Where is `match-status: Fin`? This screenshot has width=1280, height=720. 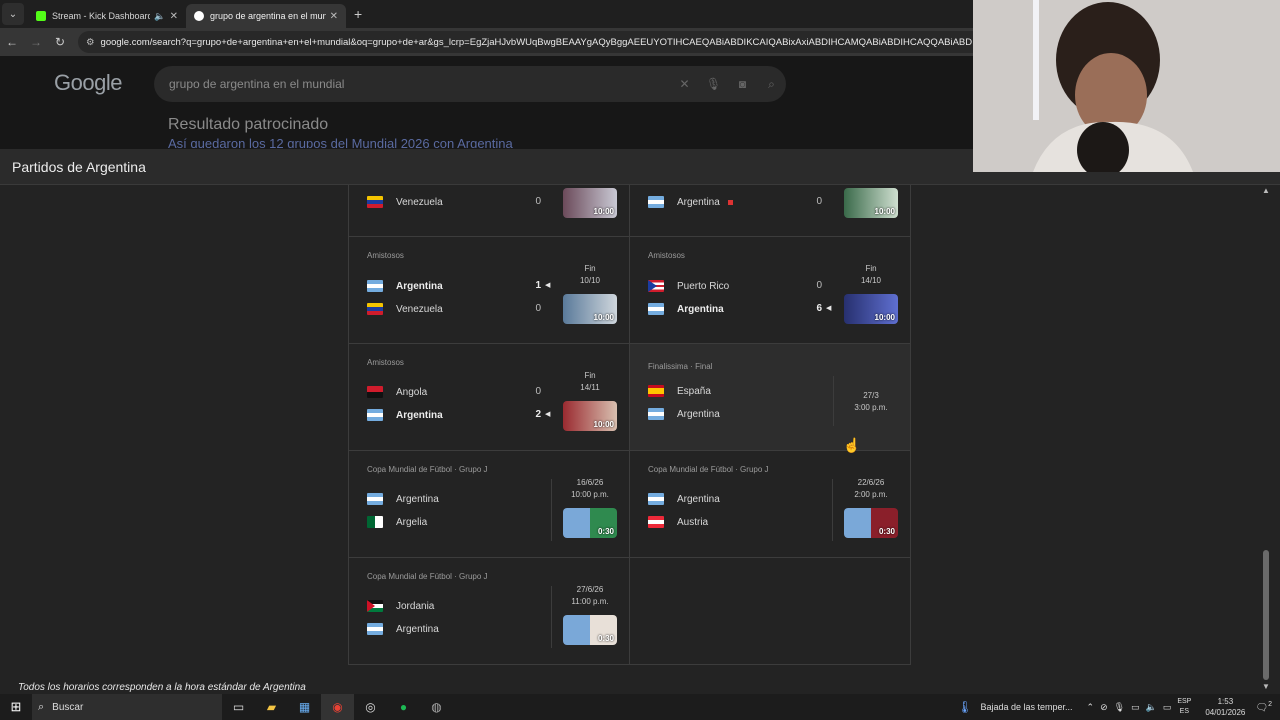
match-status: Fin is located at coordinates (871, 268).